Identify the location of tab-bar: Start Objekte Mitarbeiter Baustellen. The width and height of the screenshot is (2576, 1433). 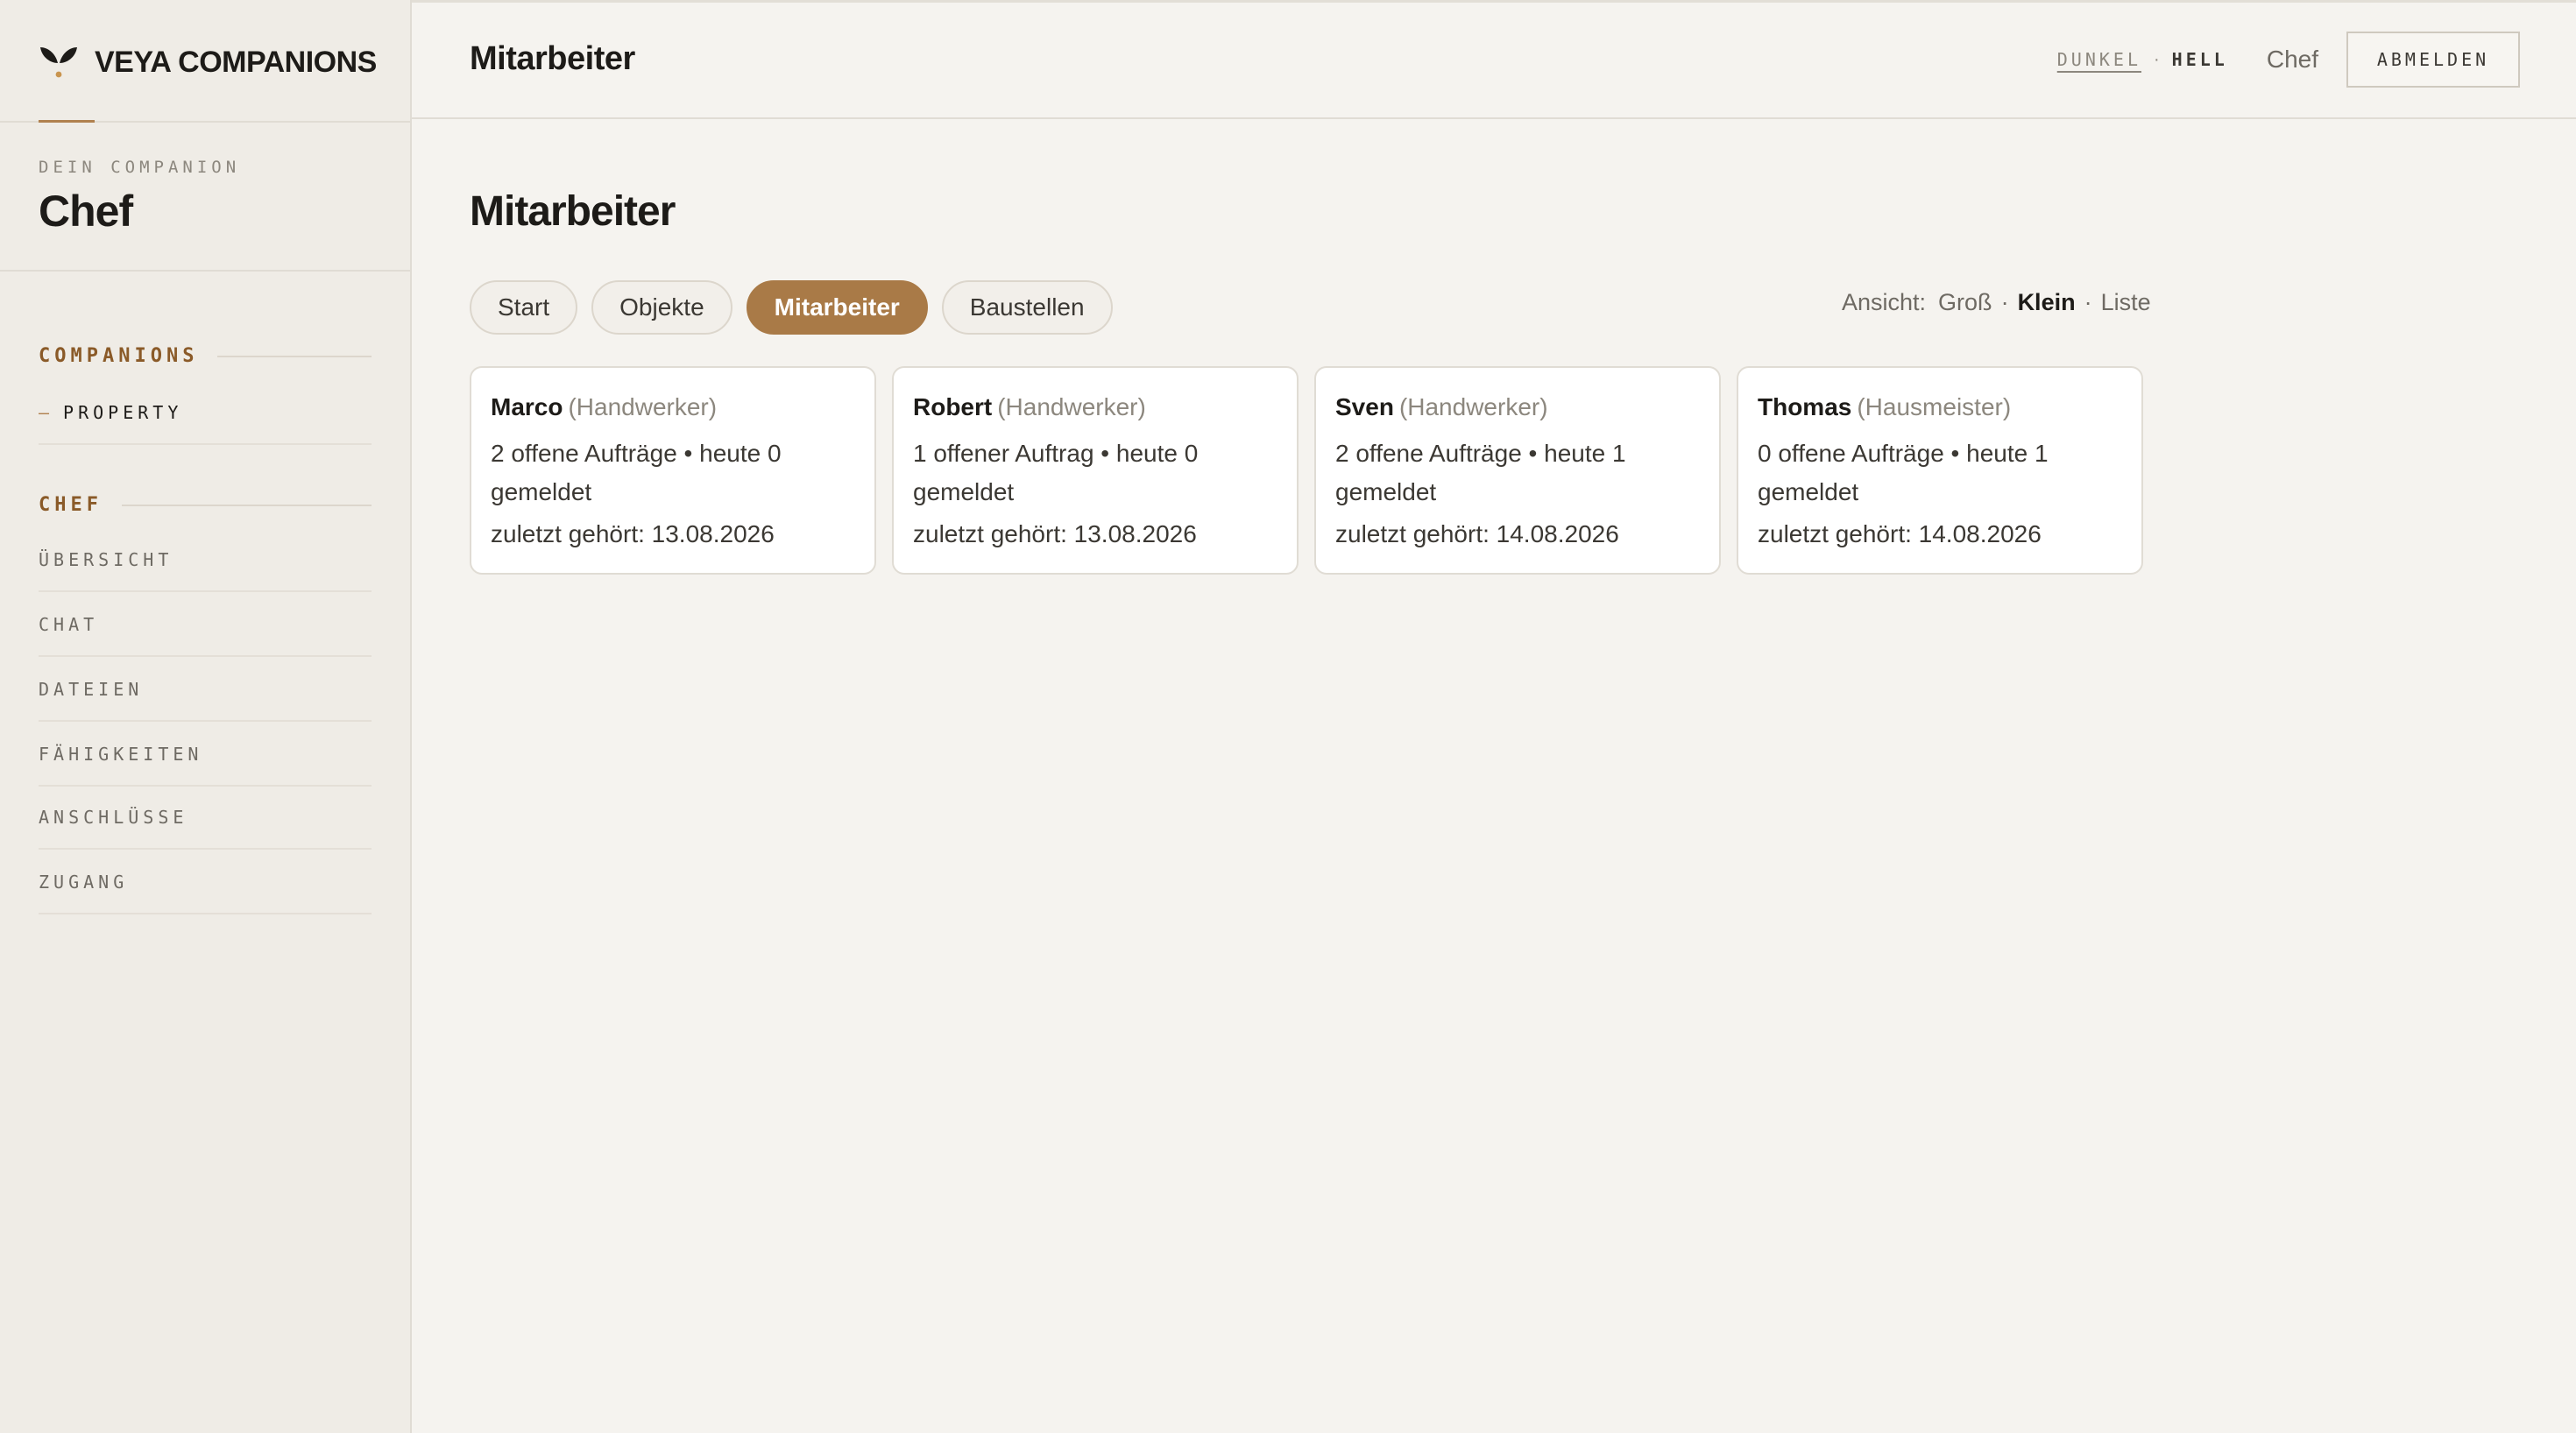
(791, 307).